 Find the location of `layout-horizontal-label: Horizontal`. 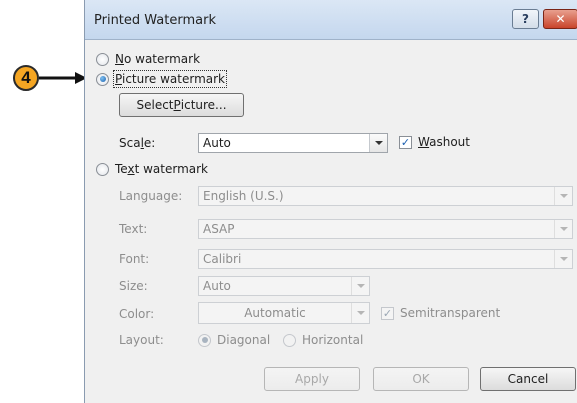

layout-horizontal-label: Horizontal is located at coordinates (333, 340).